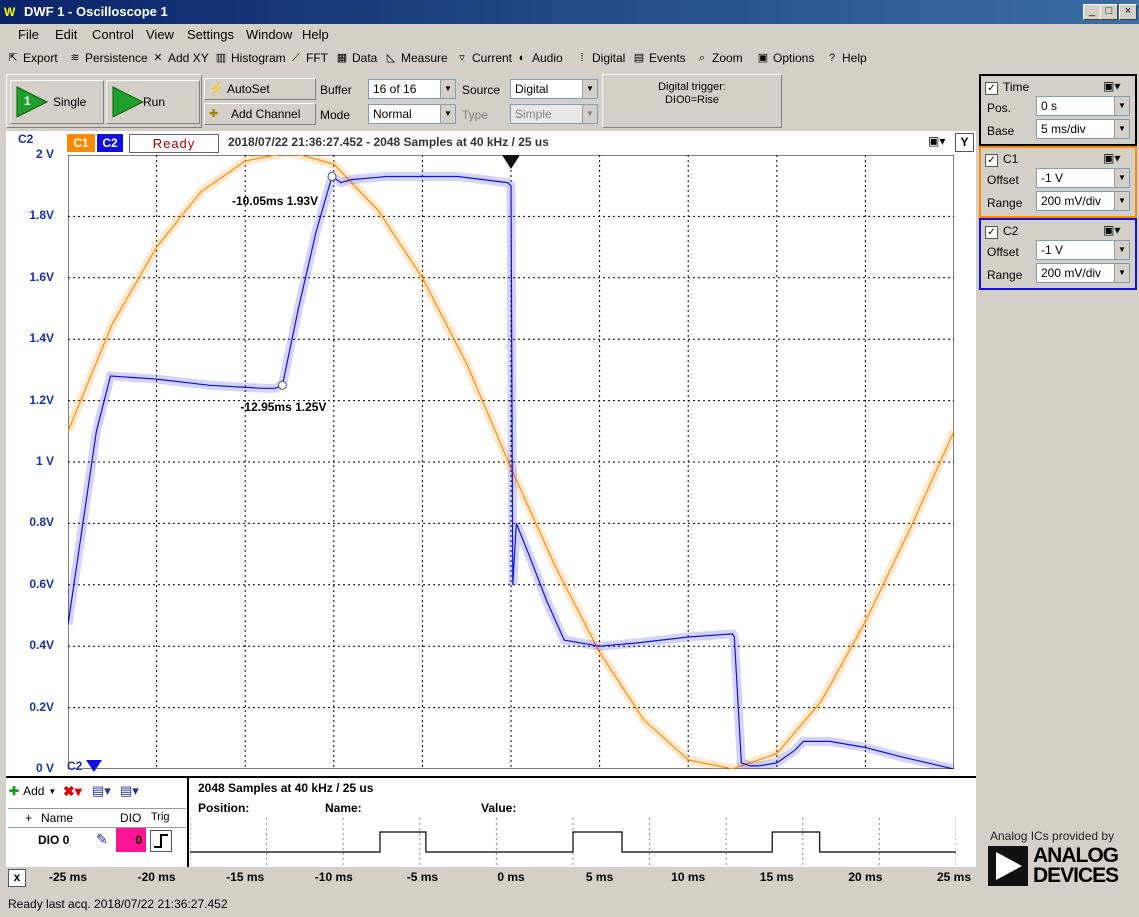  What do you see at coordinates (308, 58) in the screenshot?
I see `fft-button: ⟋ FFT` at bounding box center [308, 58].